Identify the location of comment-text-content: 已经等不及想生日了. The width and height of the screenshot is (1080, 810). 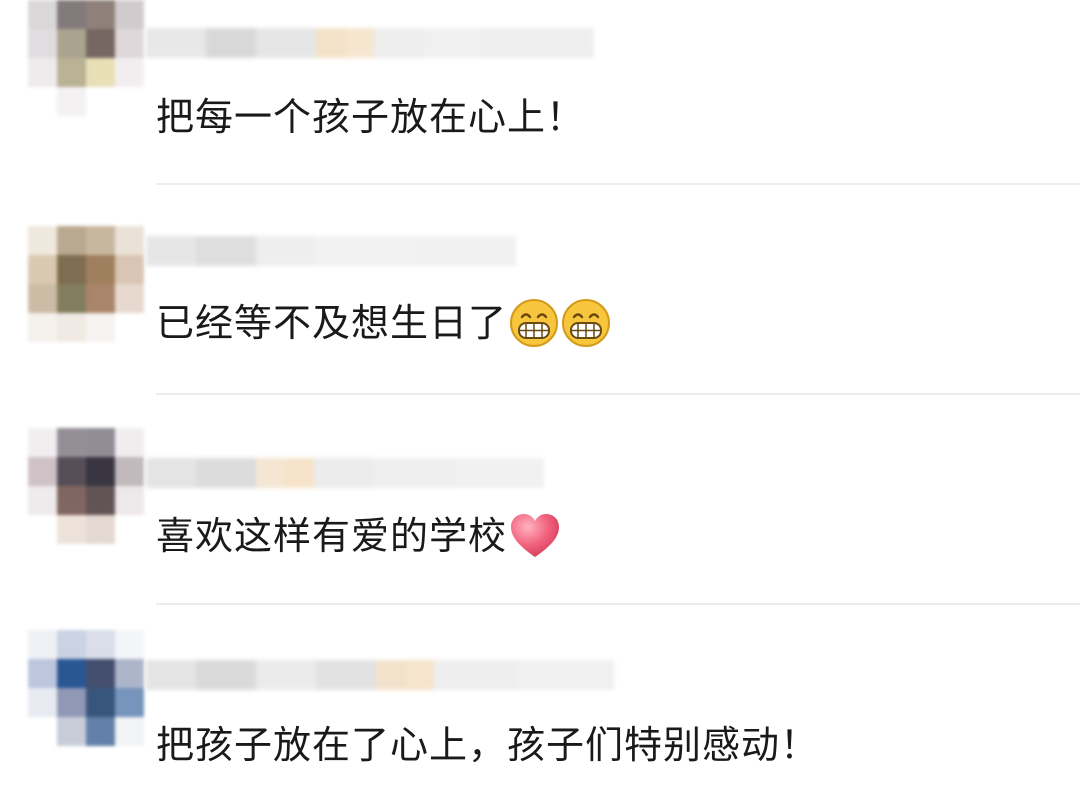
(332, 323).